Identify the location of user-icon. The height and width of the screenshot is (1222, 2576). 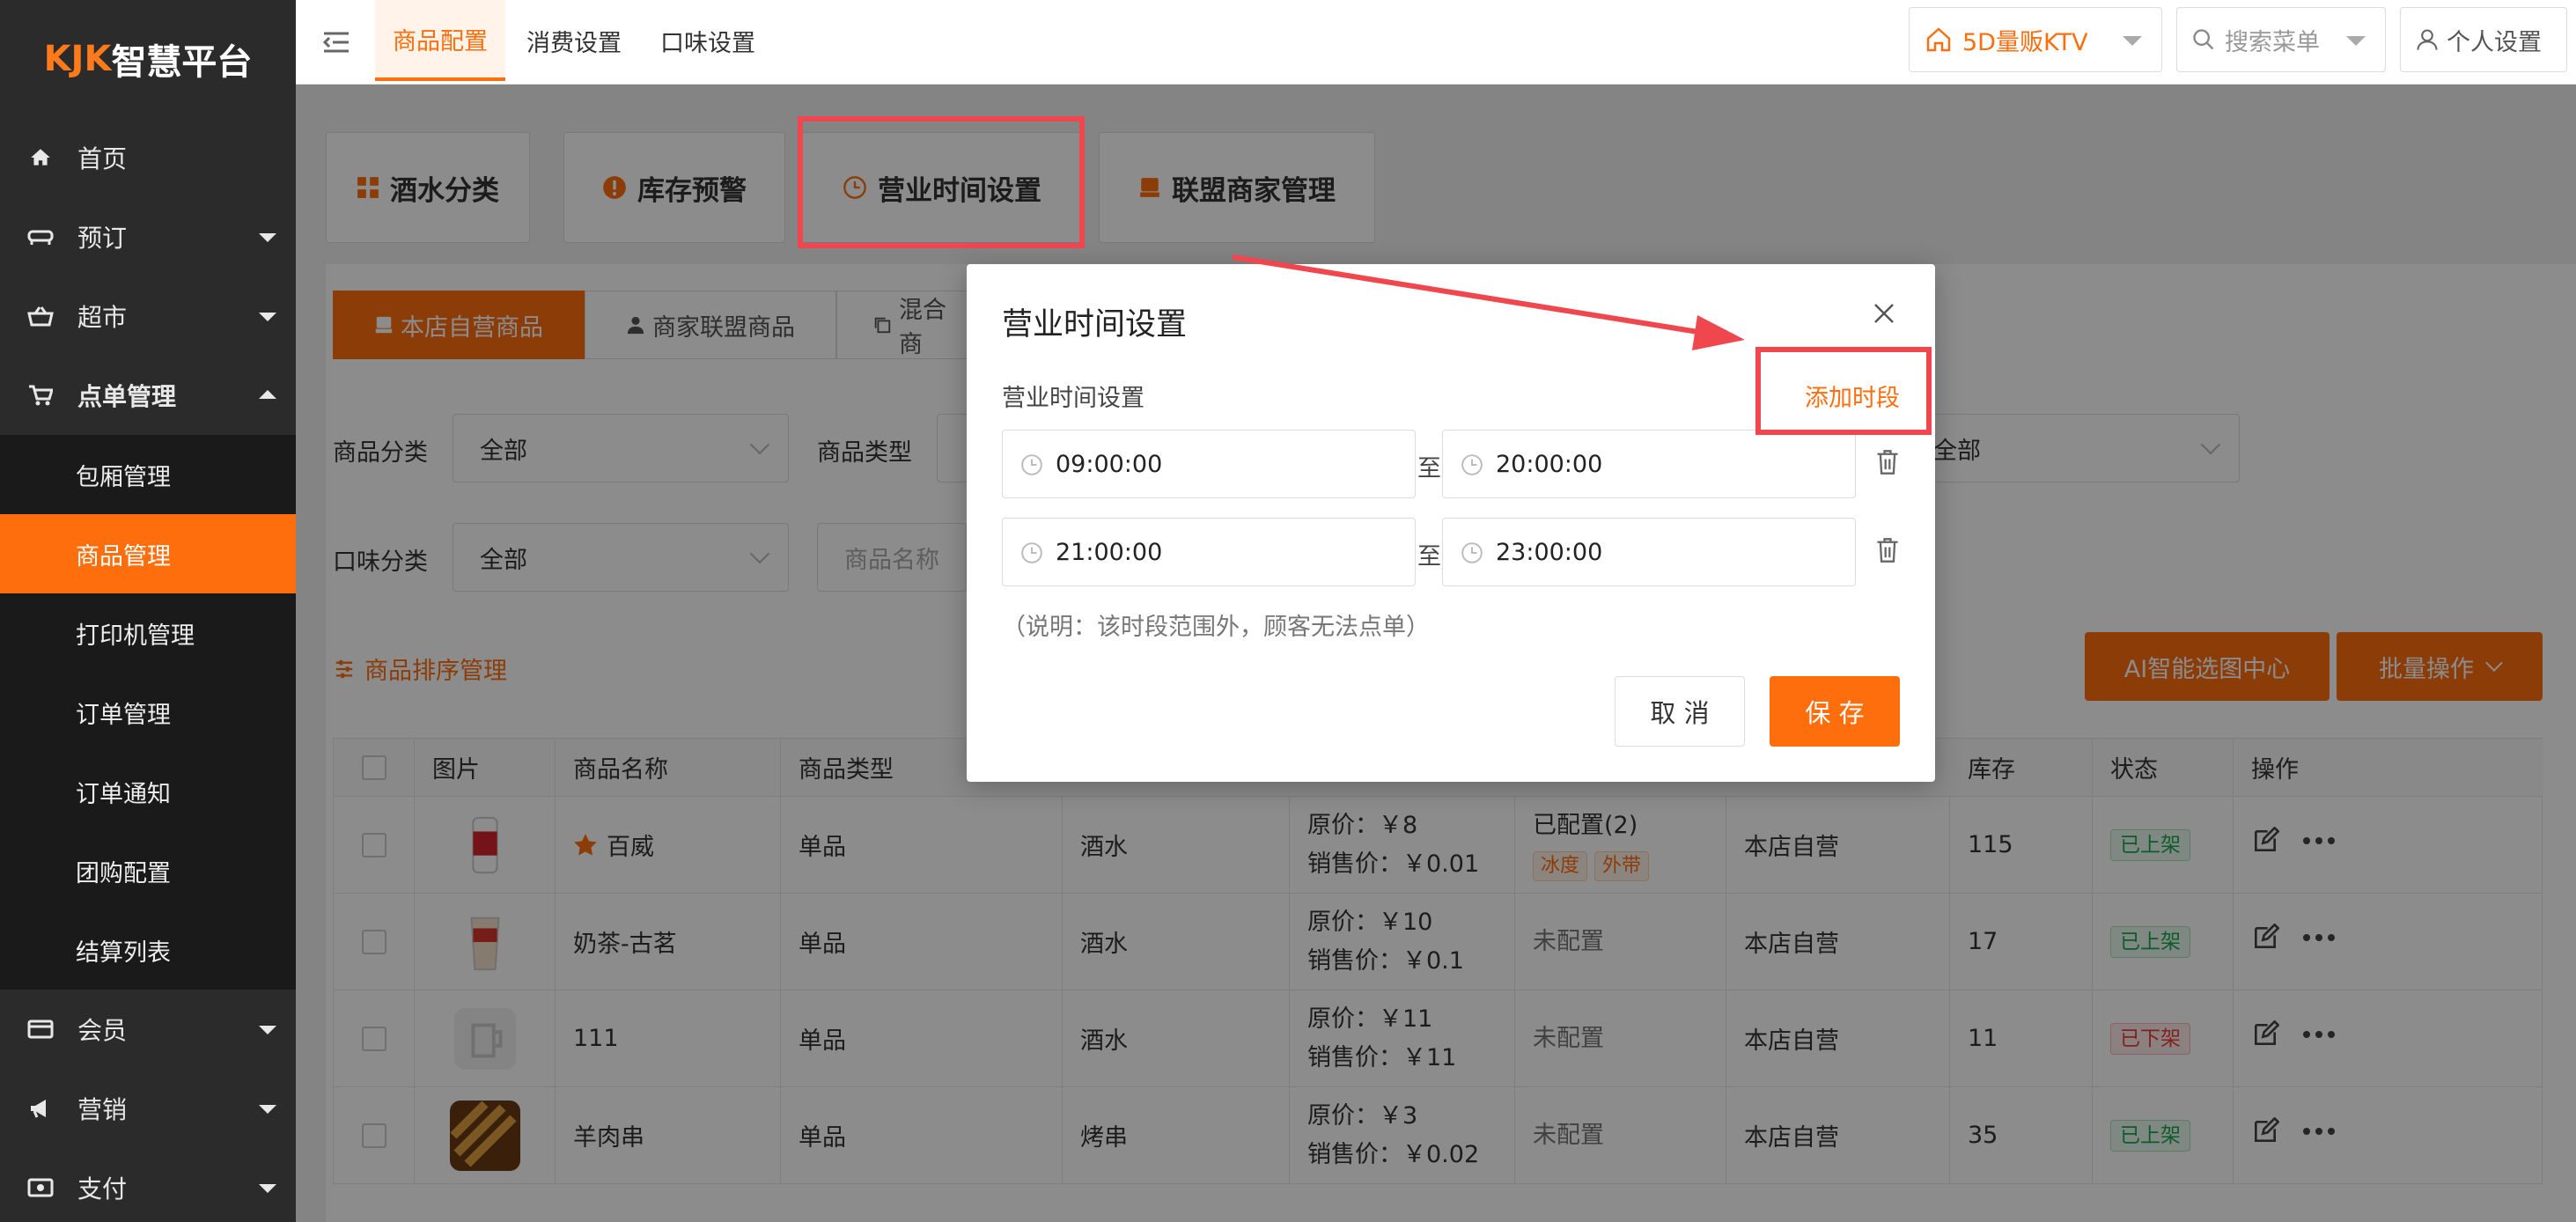
(2427, 39).